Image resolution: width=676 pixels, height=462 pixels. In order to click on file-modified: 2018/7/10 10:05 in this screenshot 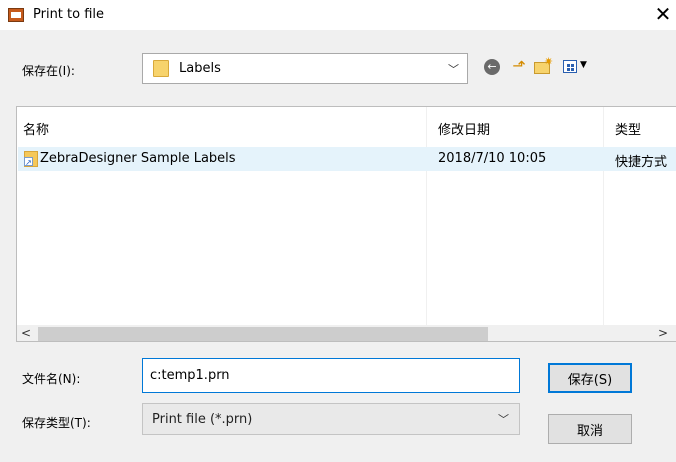, I will do `click(492, 158)`.